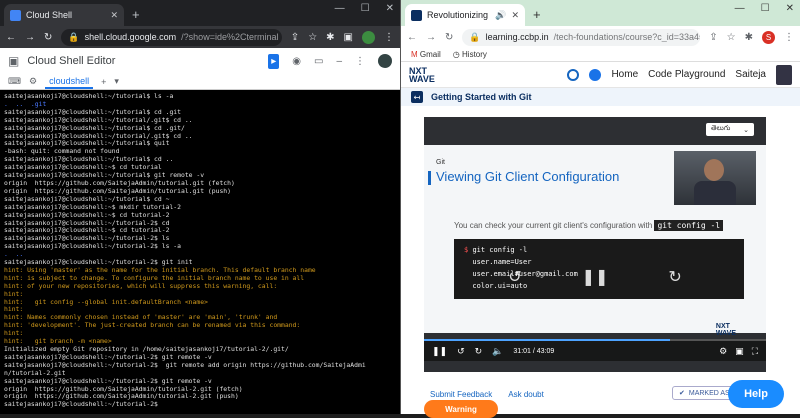 The image size is (800, 418). Describe the element at coordinates (14, 81) in the screenshot. I see `keyboard-icon: ⌨` at that location.